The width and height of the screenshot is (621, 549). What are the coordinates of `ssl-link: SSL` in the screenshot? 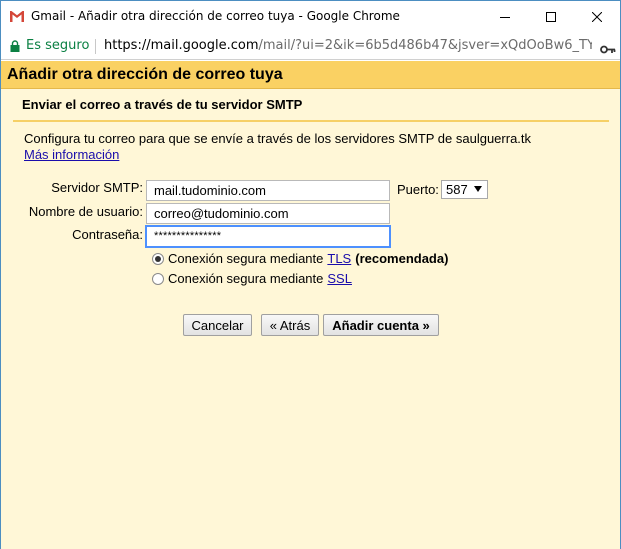 It's located at (339, 278).